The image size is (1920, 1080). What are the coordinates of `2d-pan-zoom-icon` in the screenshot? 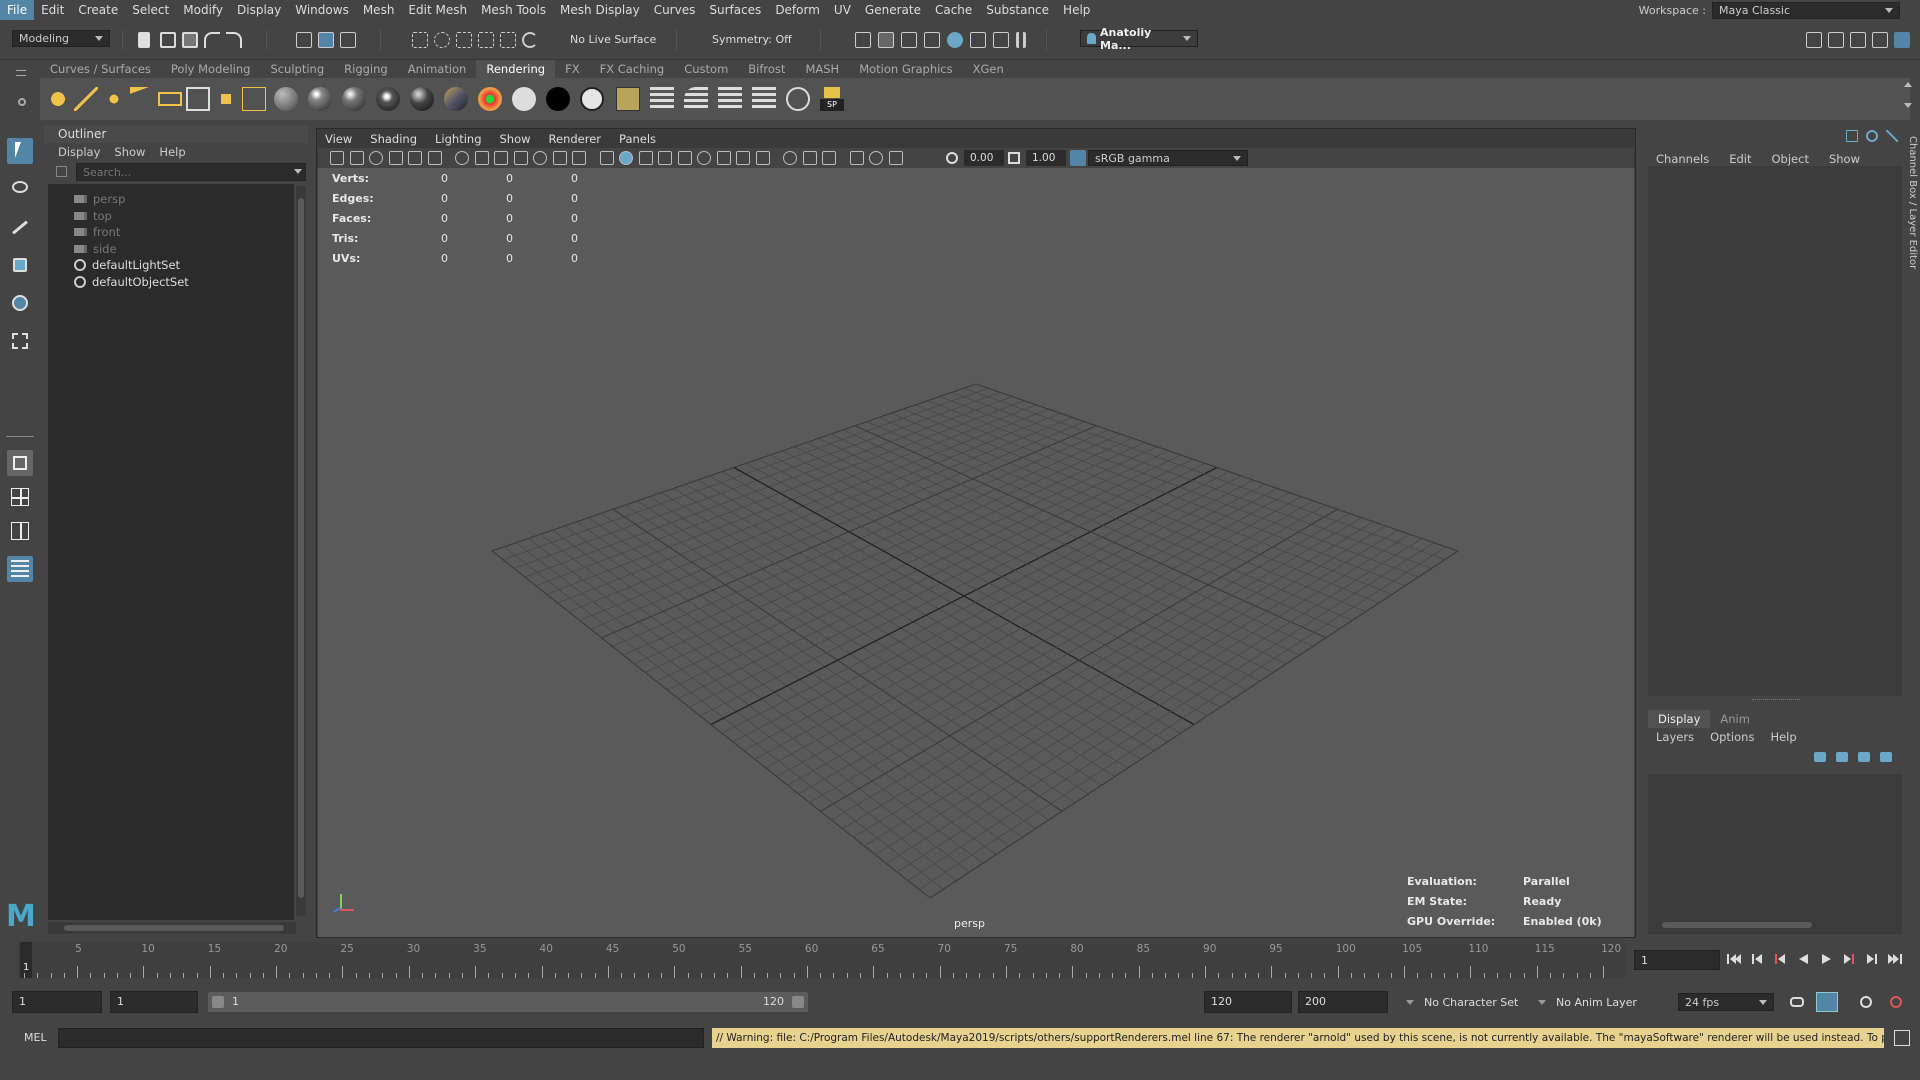 It's located at (415, 158).